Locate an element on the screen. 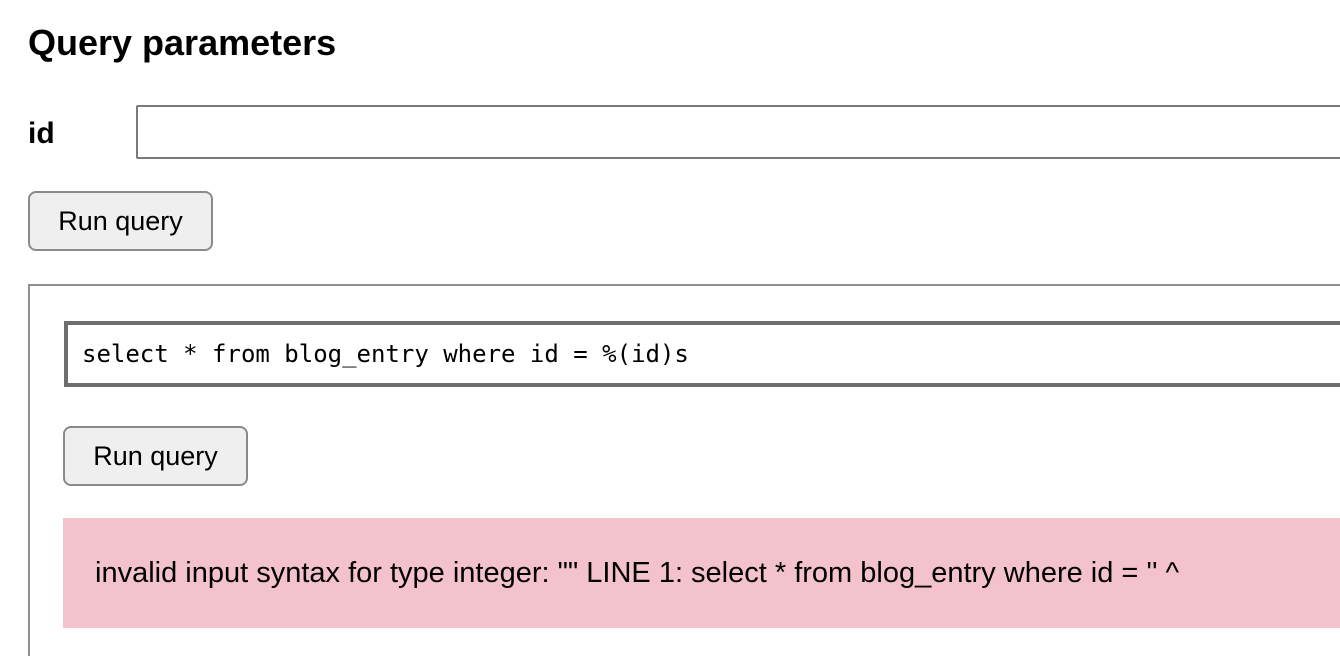 Image resolution: width=1340 pixels, height=656 pixels. sql-run-query-button: Run query is located at coordinates (155, 456).